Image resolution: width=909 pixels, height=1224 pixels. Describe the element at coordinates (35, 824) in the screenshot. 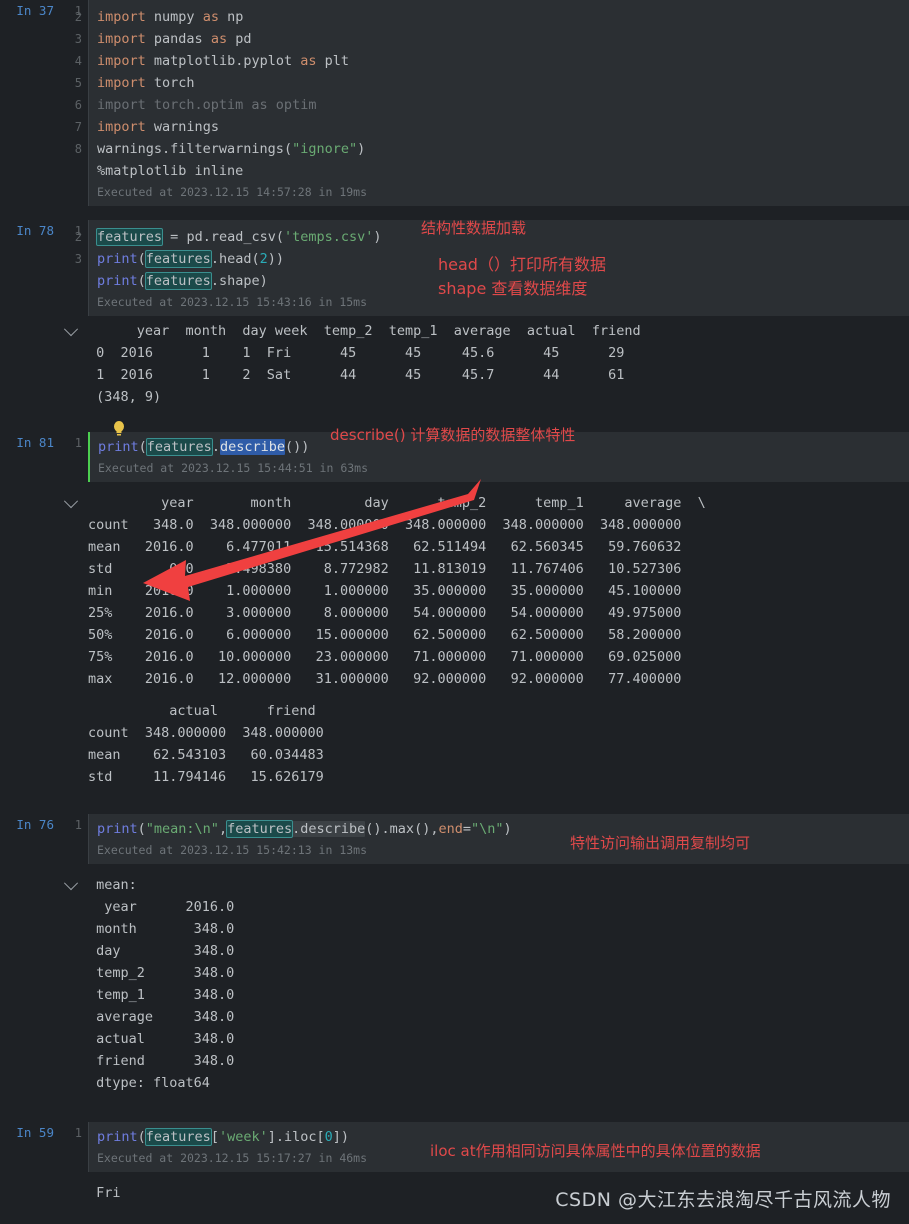

I see `cell-prompt-in76: In 76` at that location.